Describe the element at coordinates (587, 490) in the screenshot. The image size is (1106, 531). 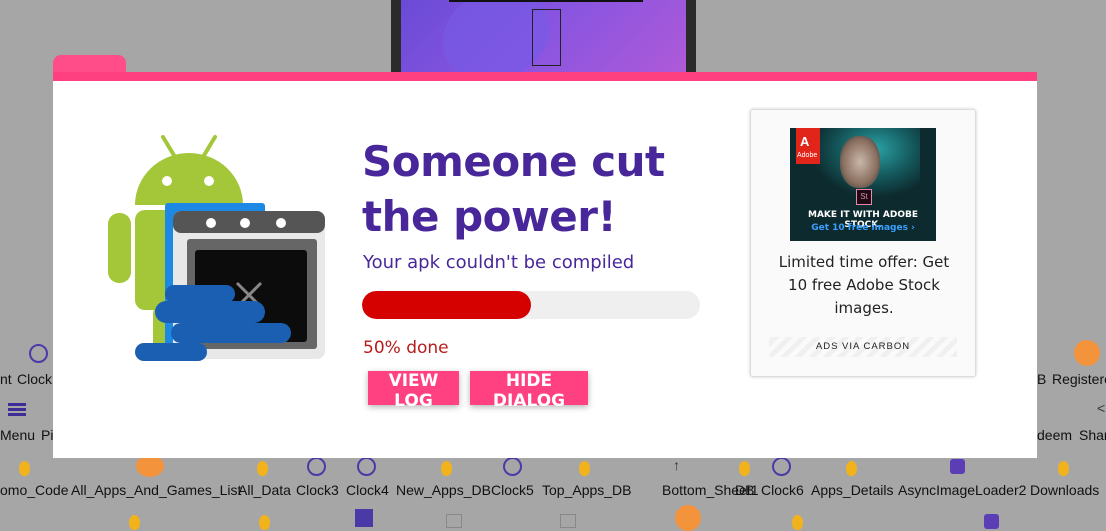
I see `component-label: Top_Apps_DB` at that location.